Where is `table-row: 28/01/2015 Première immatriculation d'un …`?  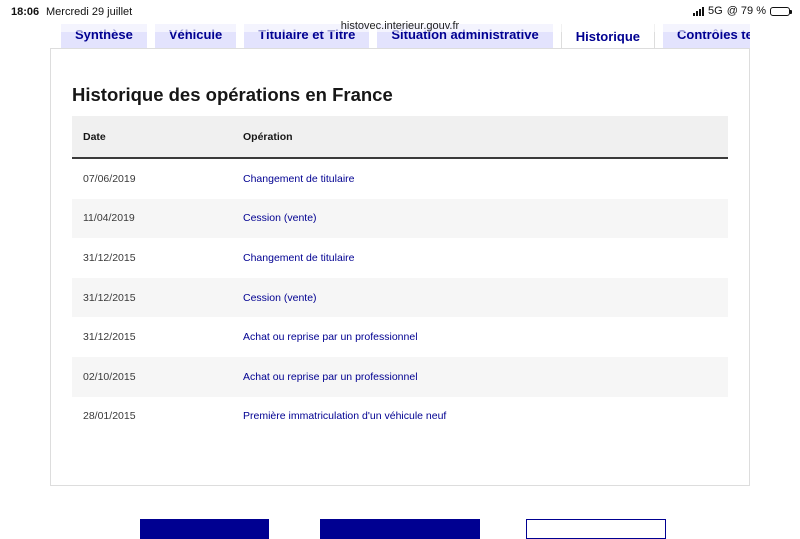
table-row: 28/01/2015 Première immatriculation d'un … is located at coordinates (400, 417).